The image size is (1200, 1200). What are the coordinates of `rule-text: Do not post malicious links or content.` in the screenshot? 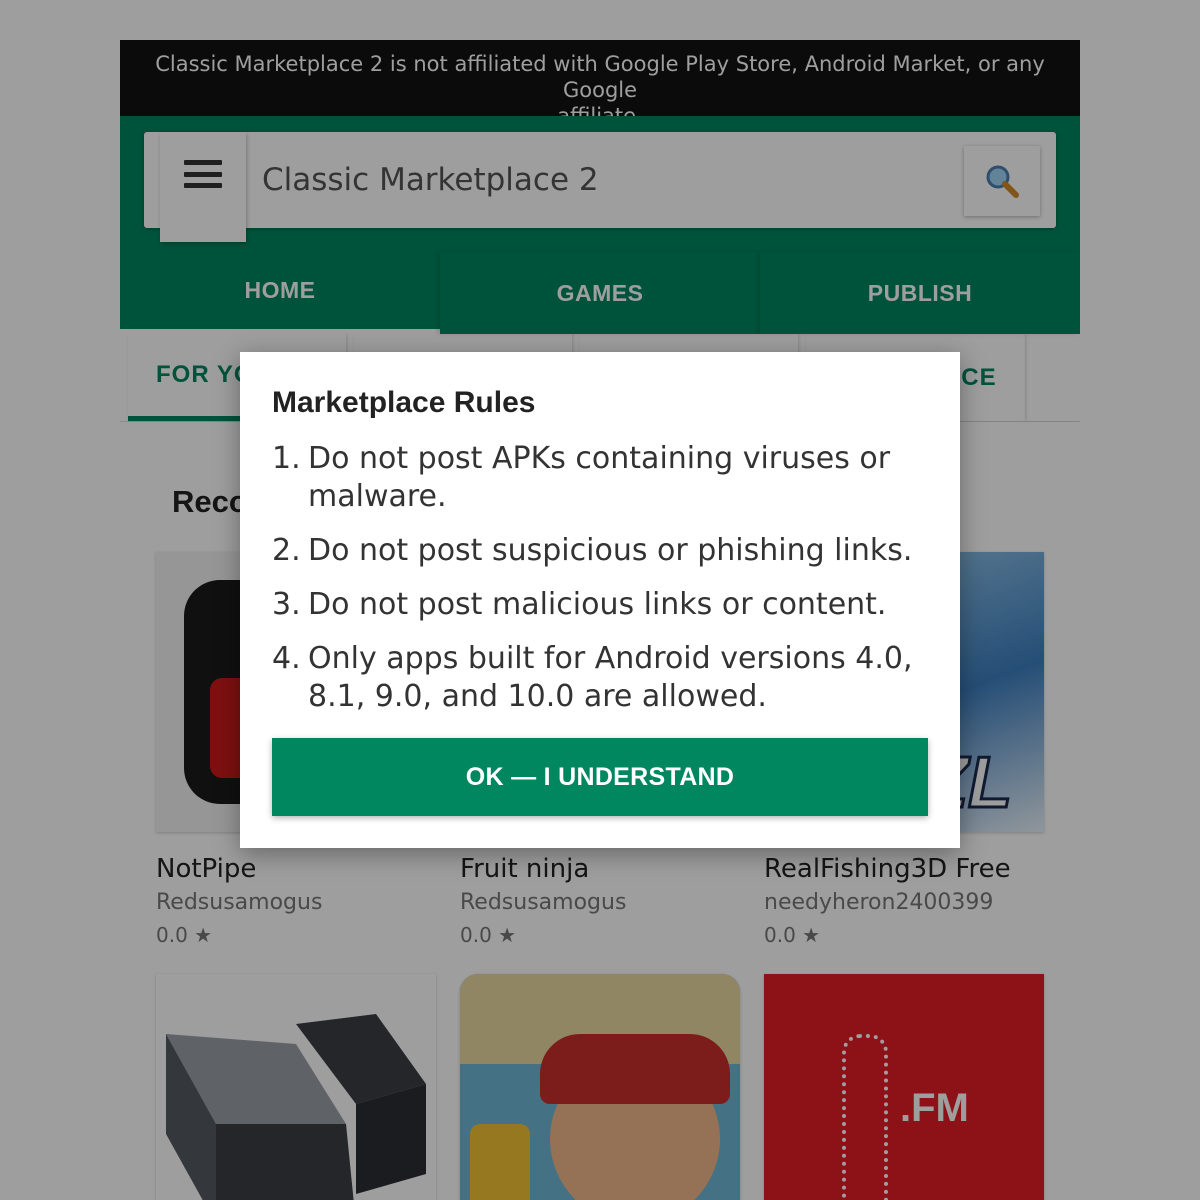 It's located at (597, 604).